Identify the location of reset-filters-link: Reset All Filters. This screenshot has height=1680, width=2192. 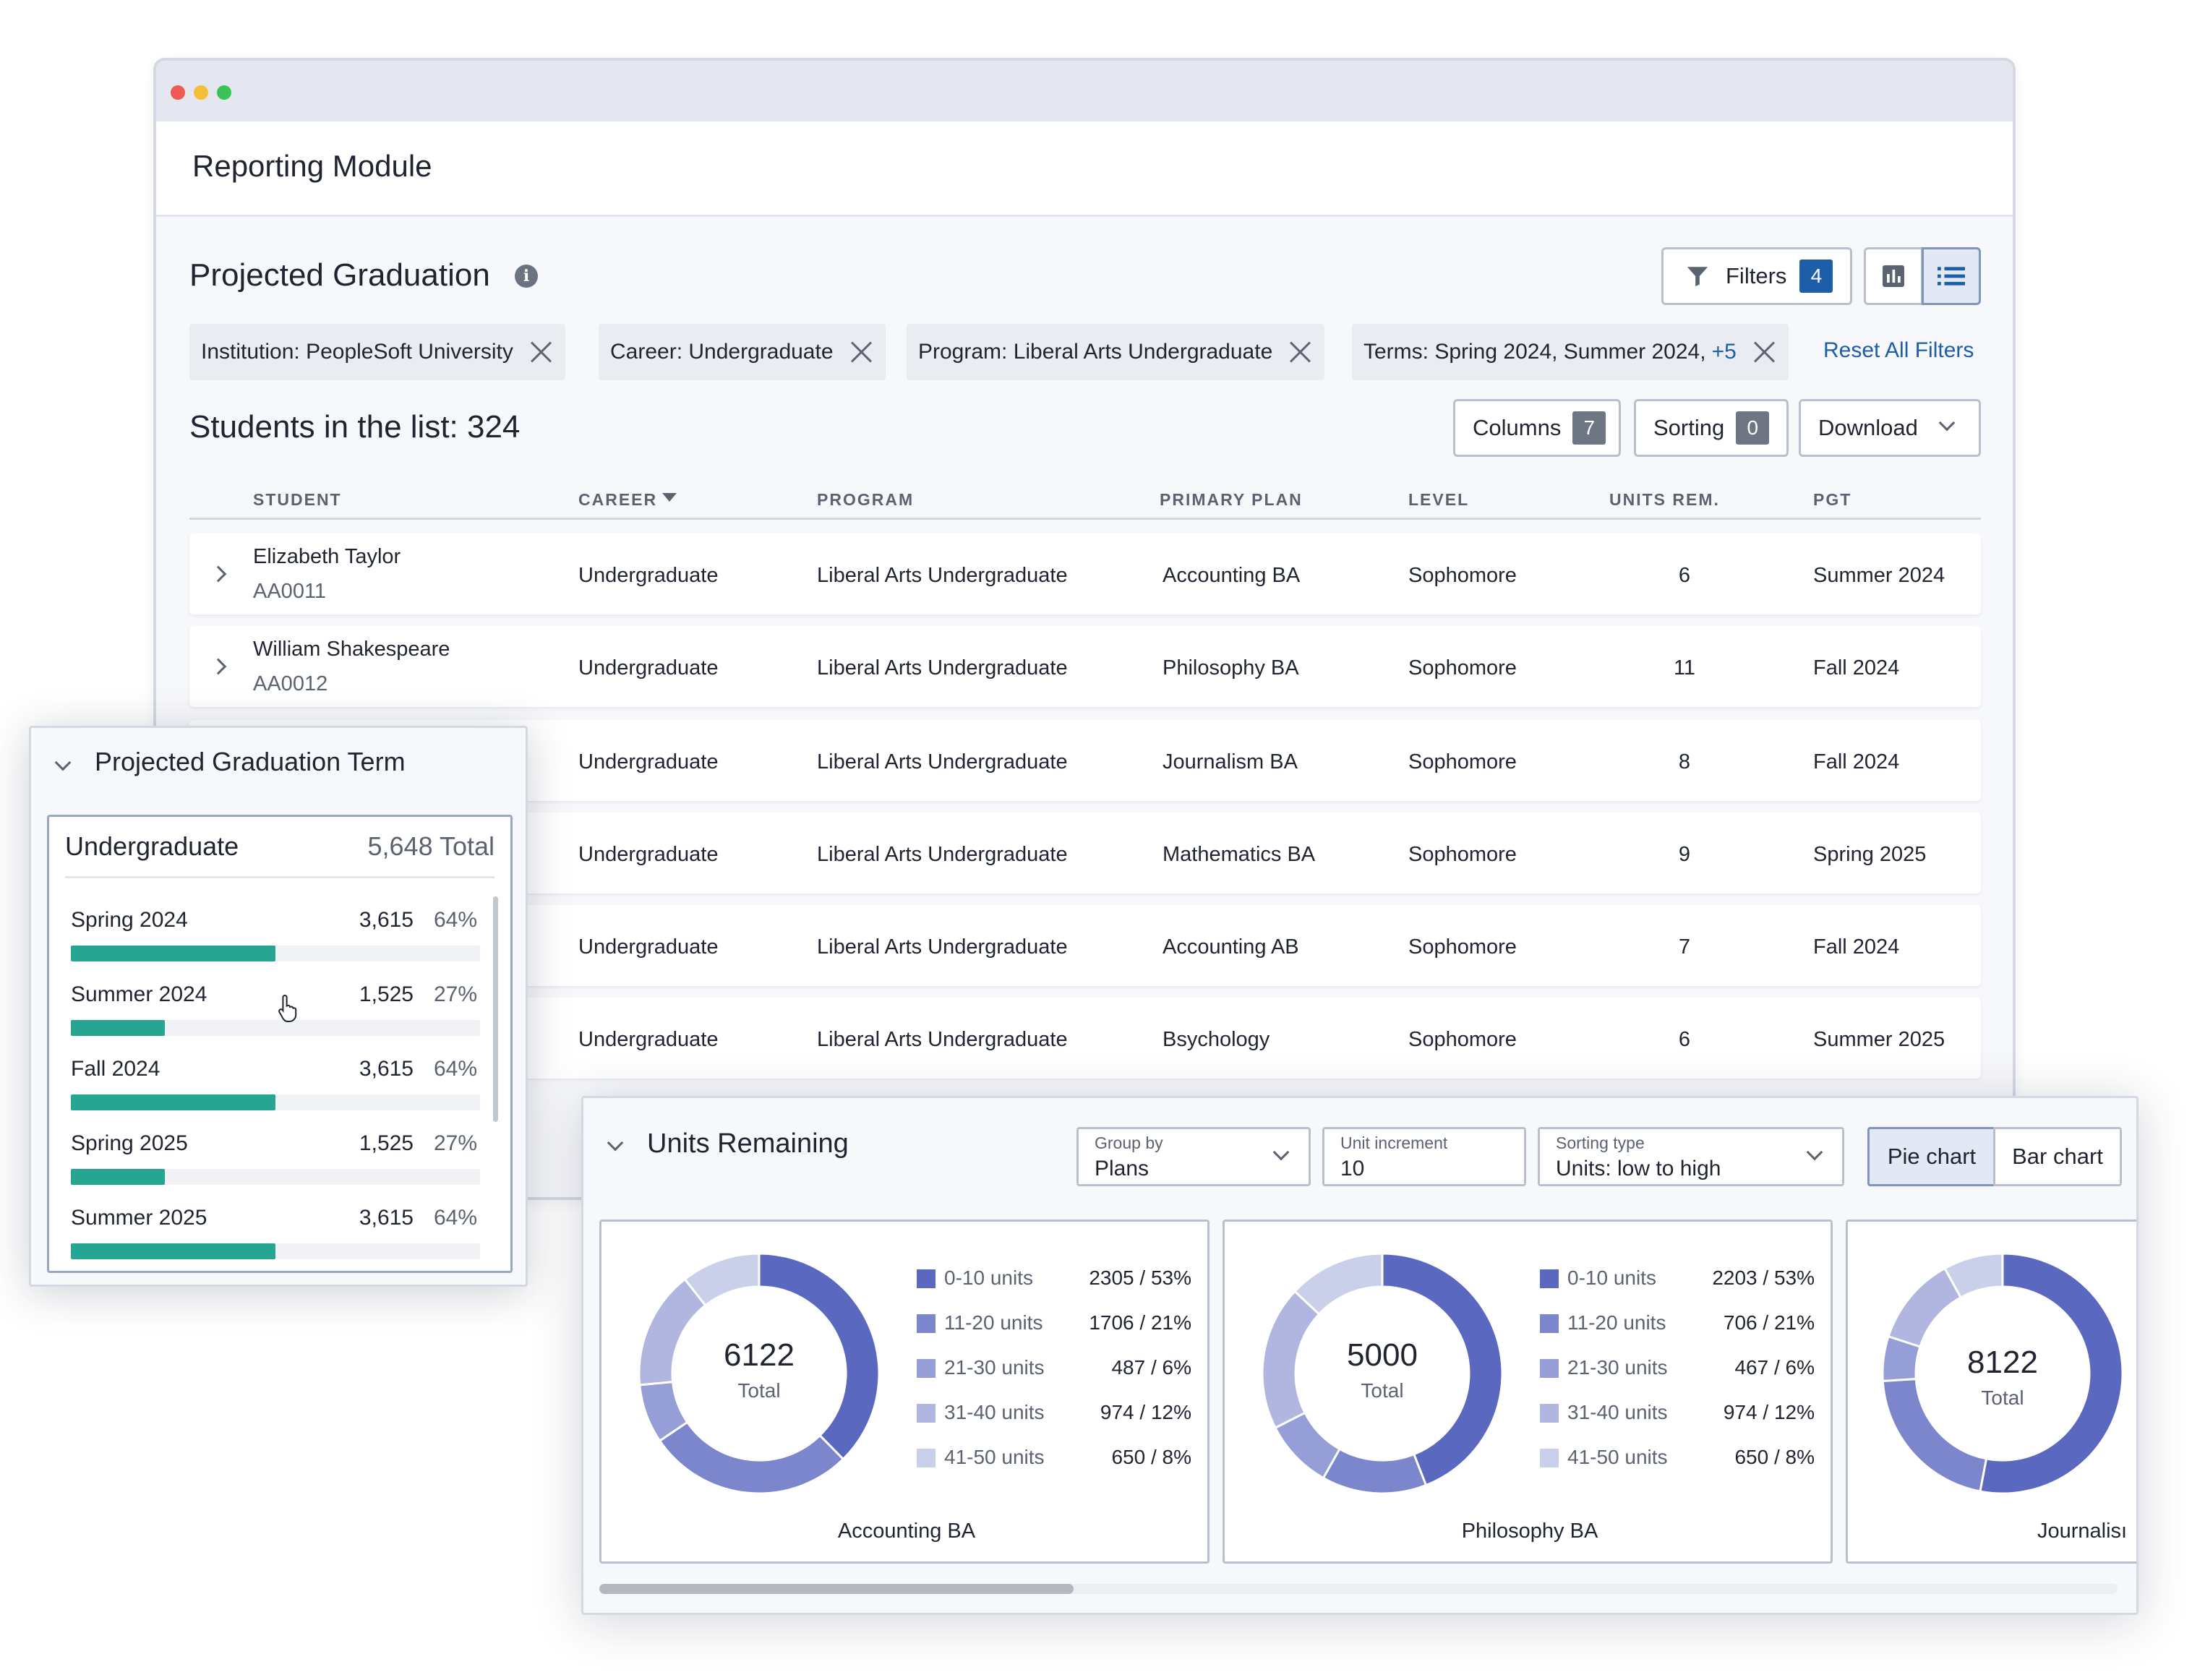
(1898, 350).